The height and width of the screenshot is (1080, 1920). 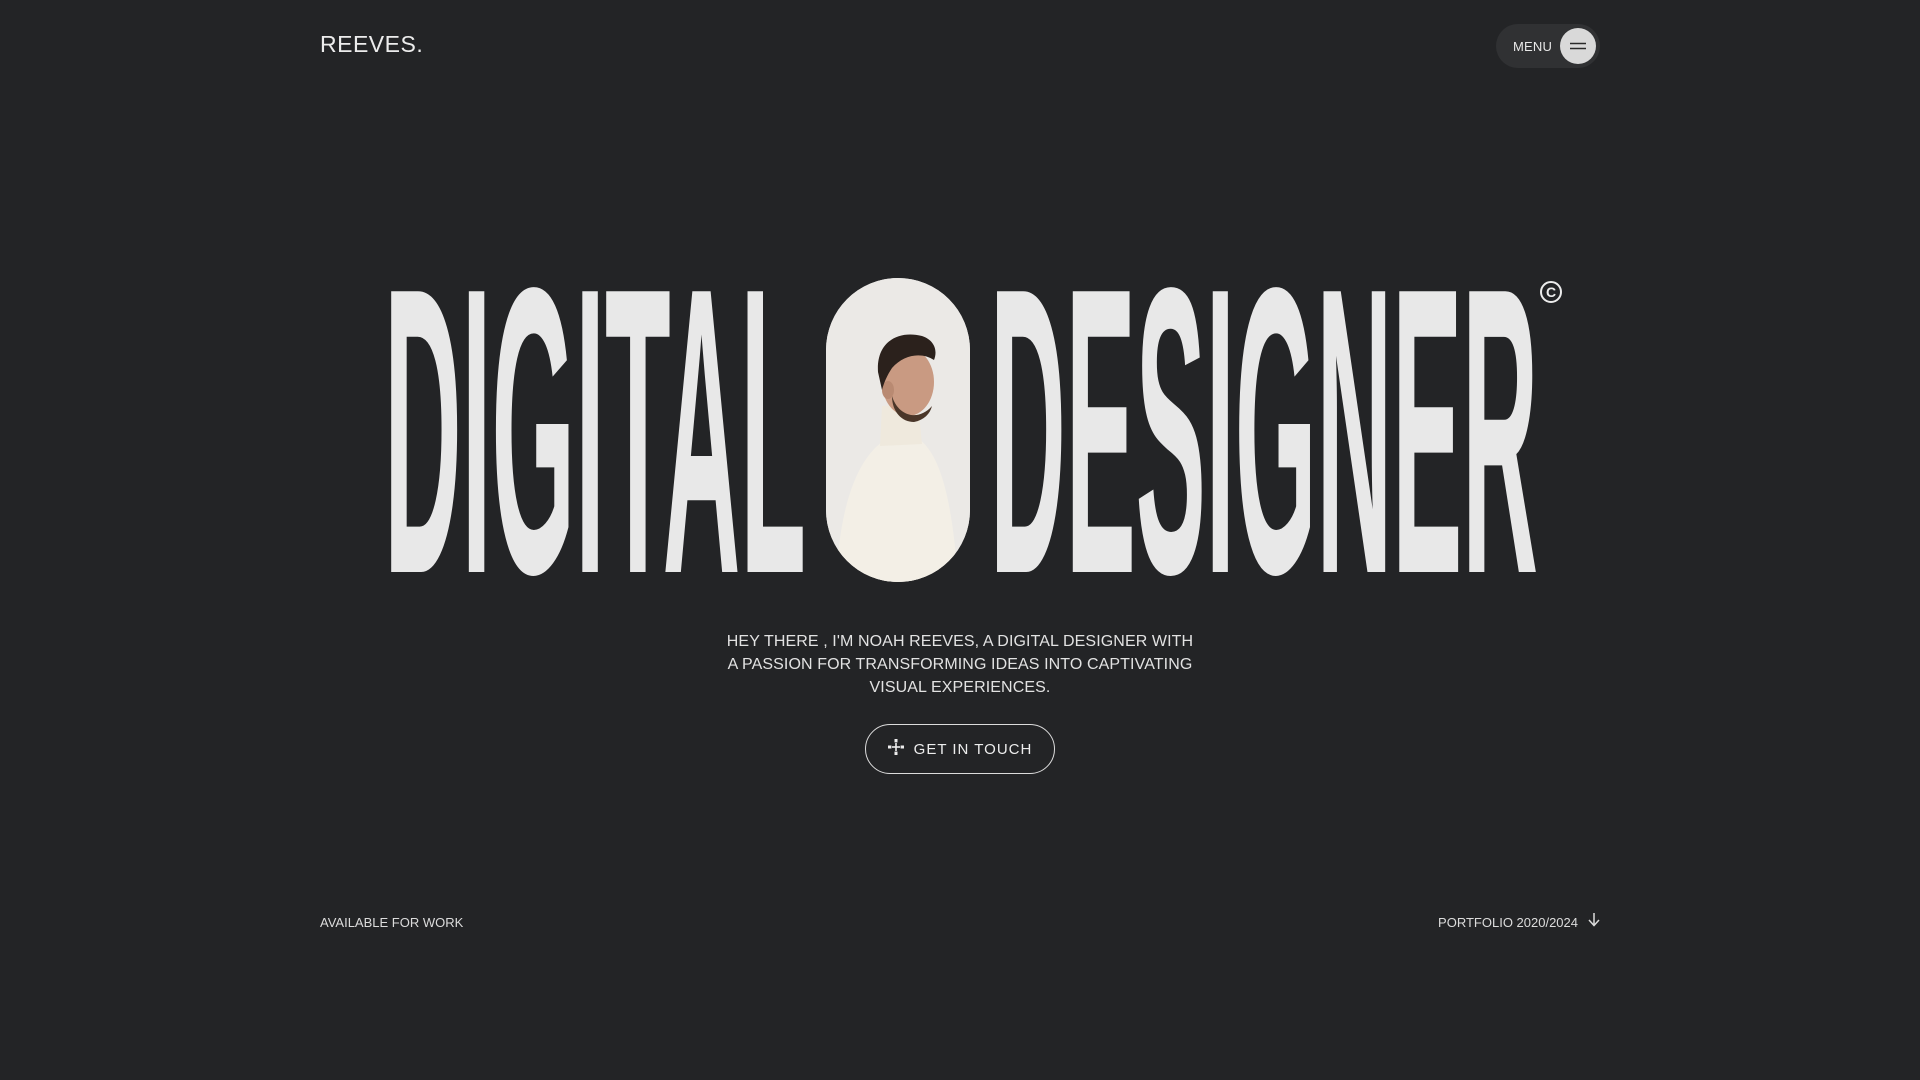 I want to click on menu-button: MENU, so click(x=1548, y=46).